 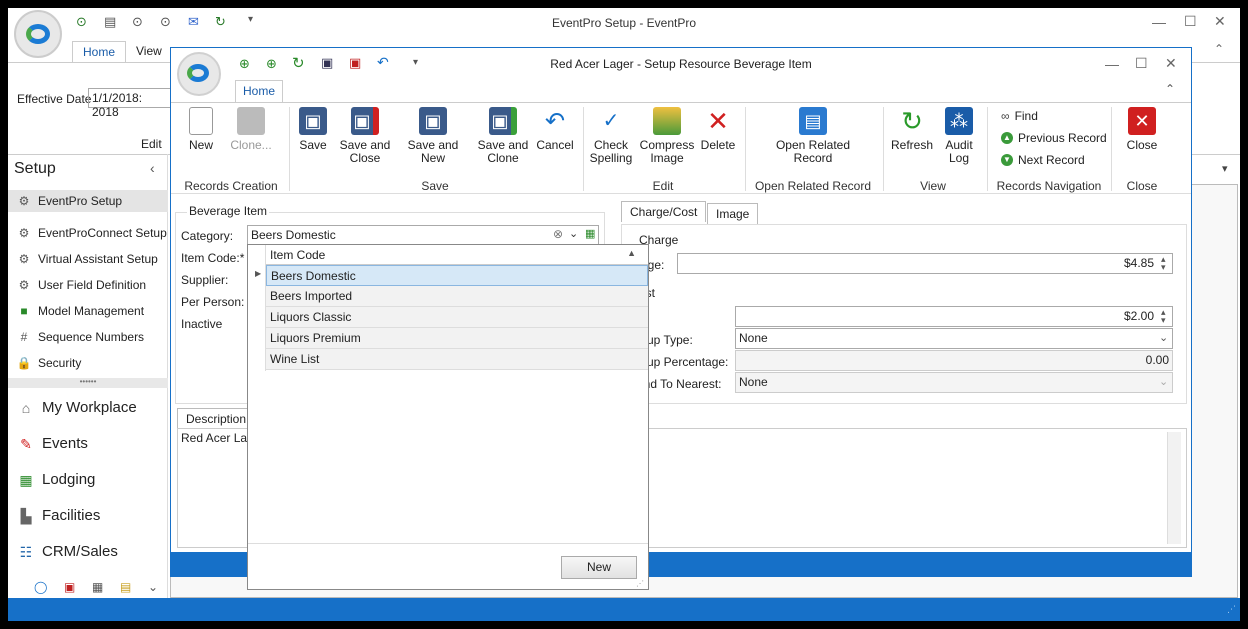 I want to click on cost-input: $2.00, so click(x=954, y=316).